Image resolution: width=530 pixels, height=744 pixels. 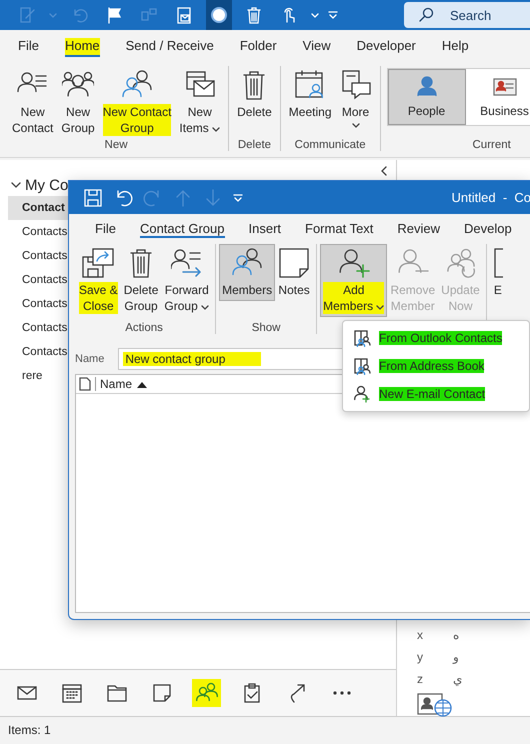 I want to click on ribbon-tab: Send / Receive, so click(x=170, y=46).